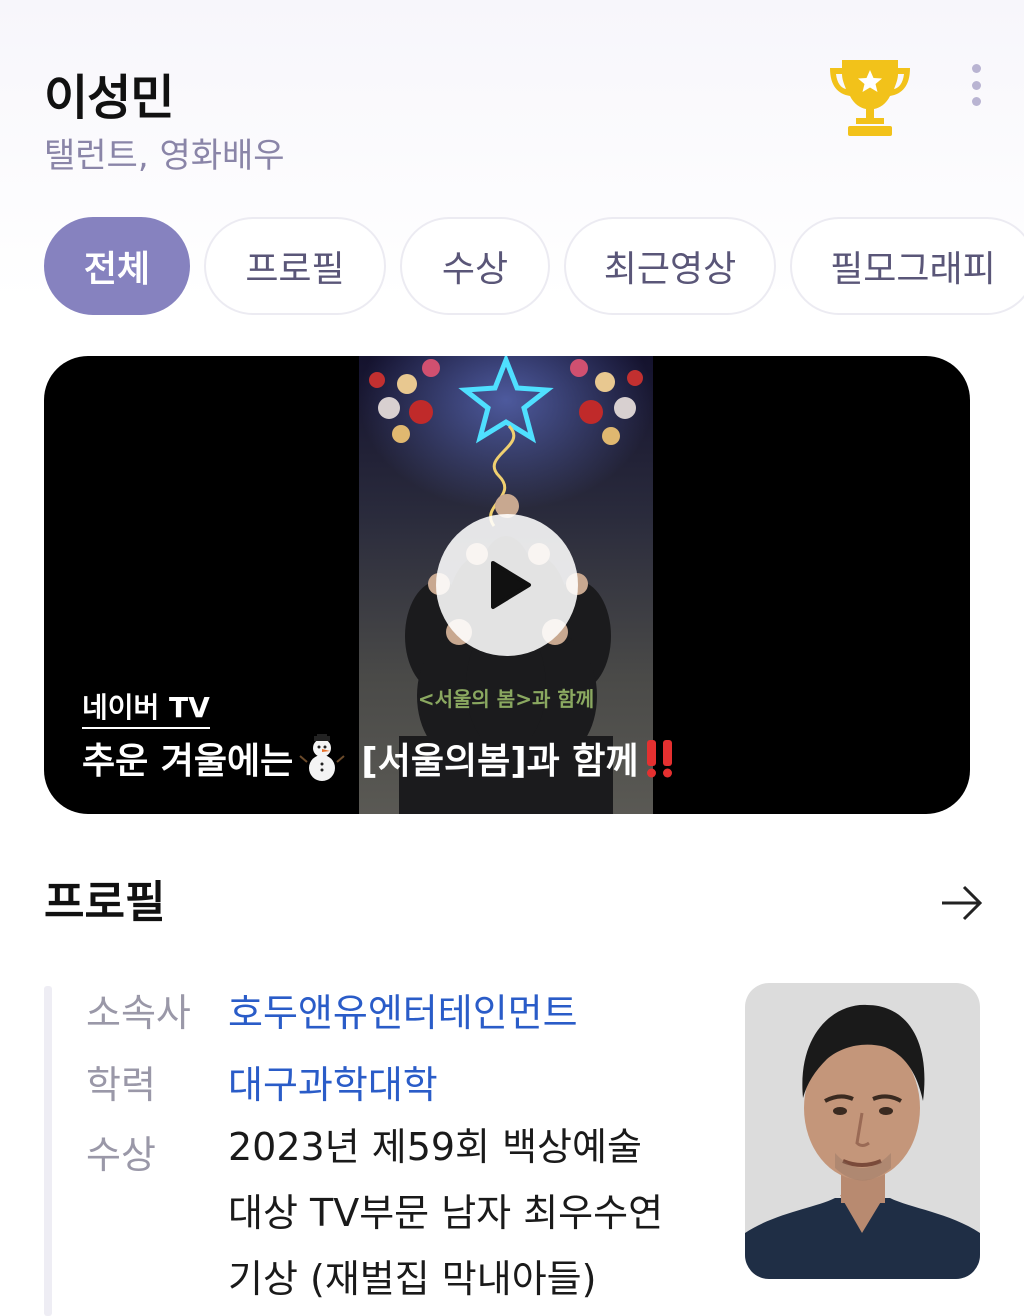 Image resolution: width=1024 pixels, height=1316 pixels. I want to click on tab-profile: 프로필, so click(295, 266).